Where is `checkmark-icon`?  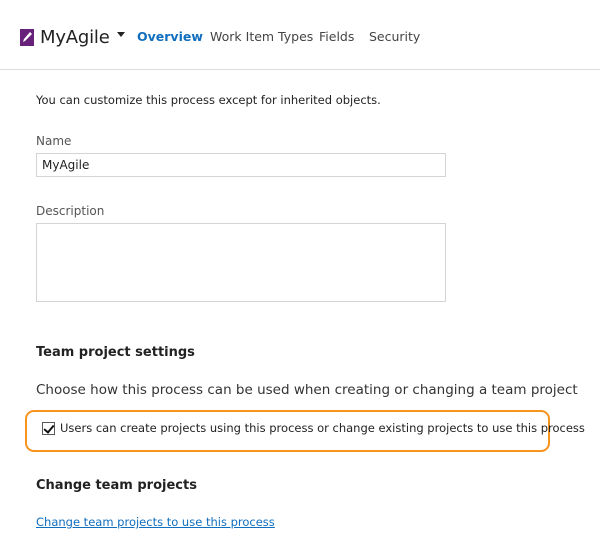 checkmark-icon is located at coordinates (49, 427).